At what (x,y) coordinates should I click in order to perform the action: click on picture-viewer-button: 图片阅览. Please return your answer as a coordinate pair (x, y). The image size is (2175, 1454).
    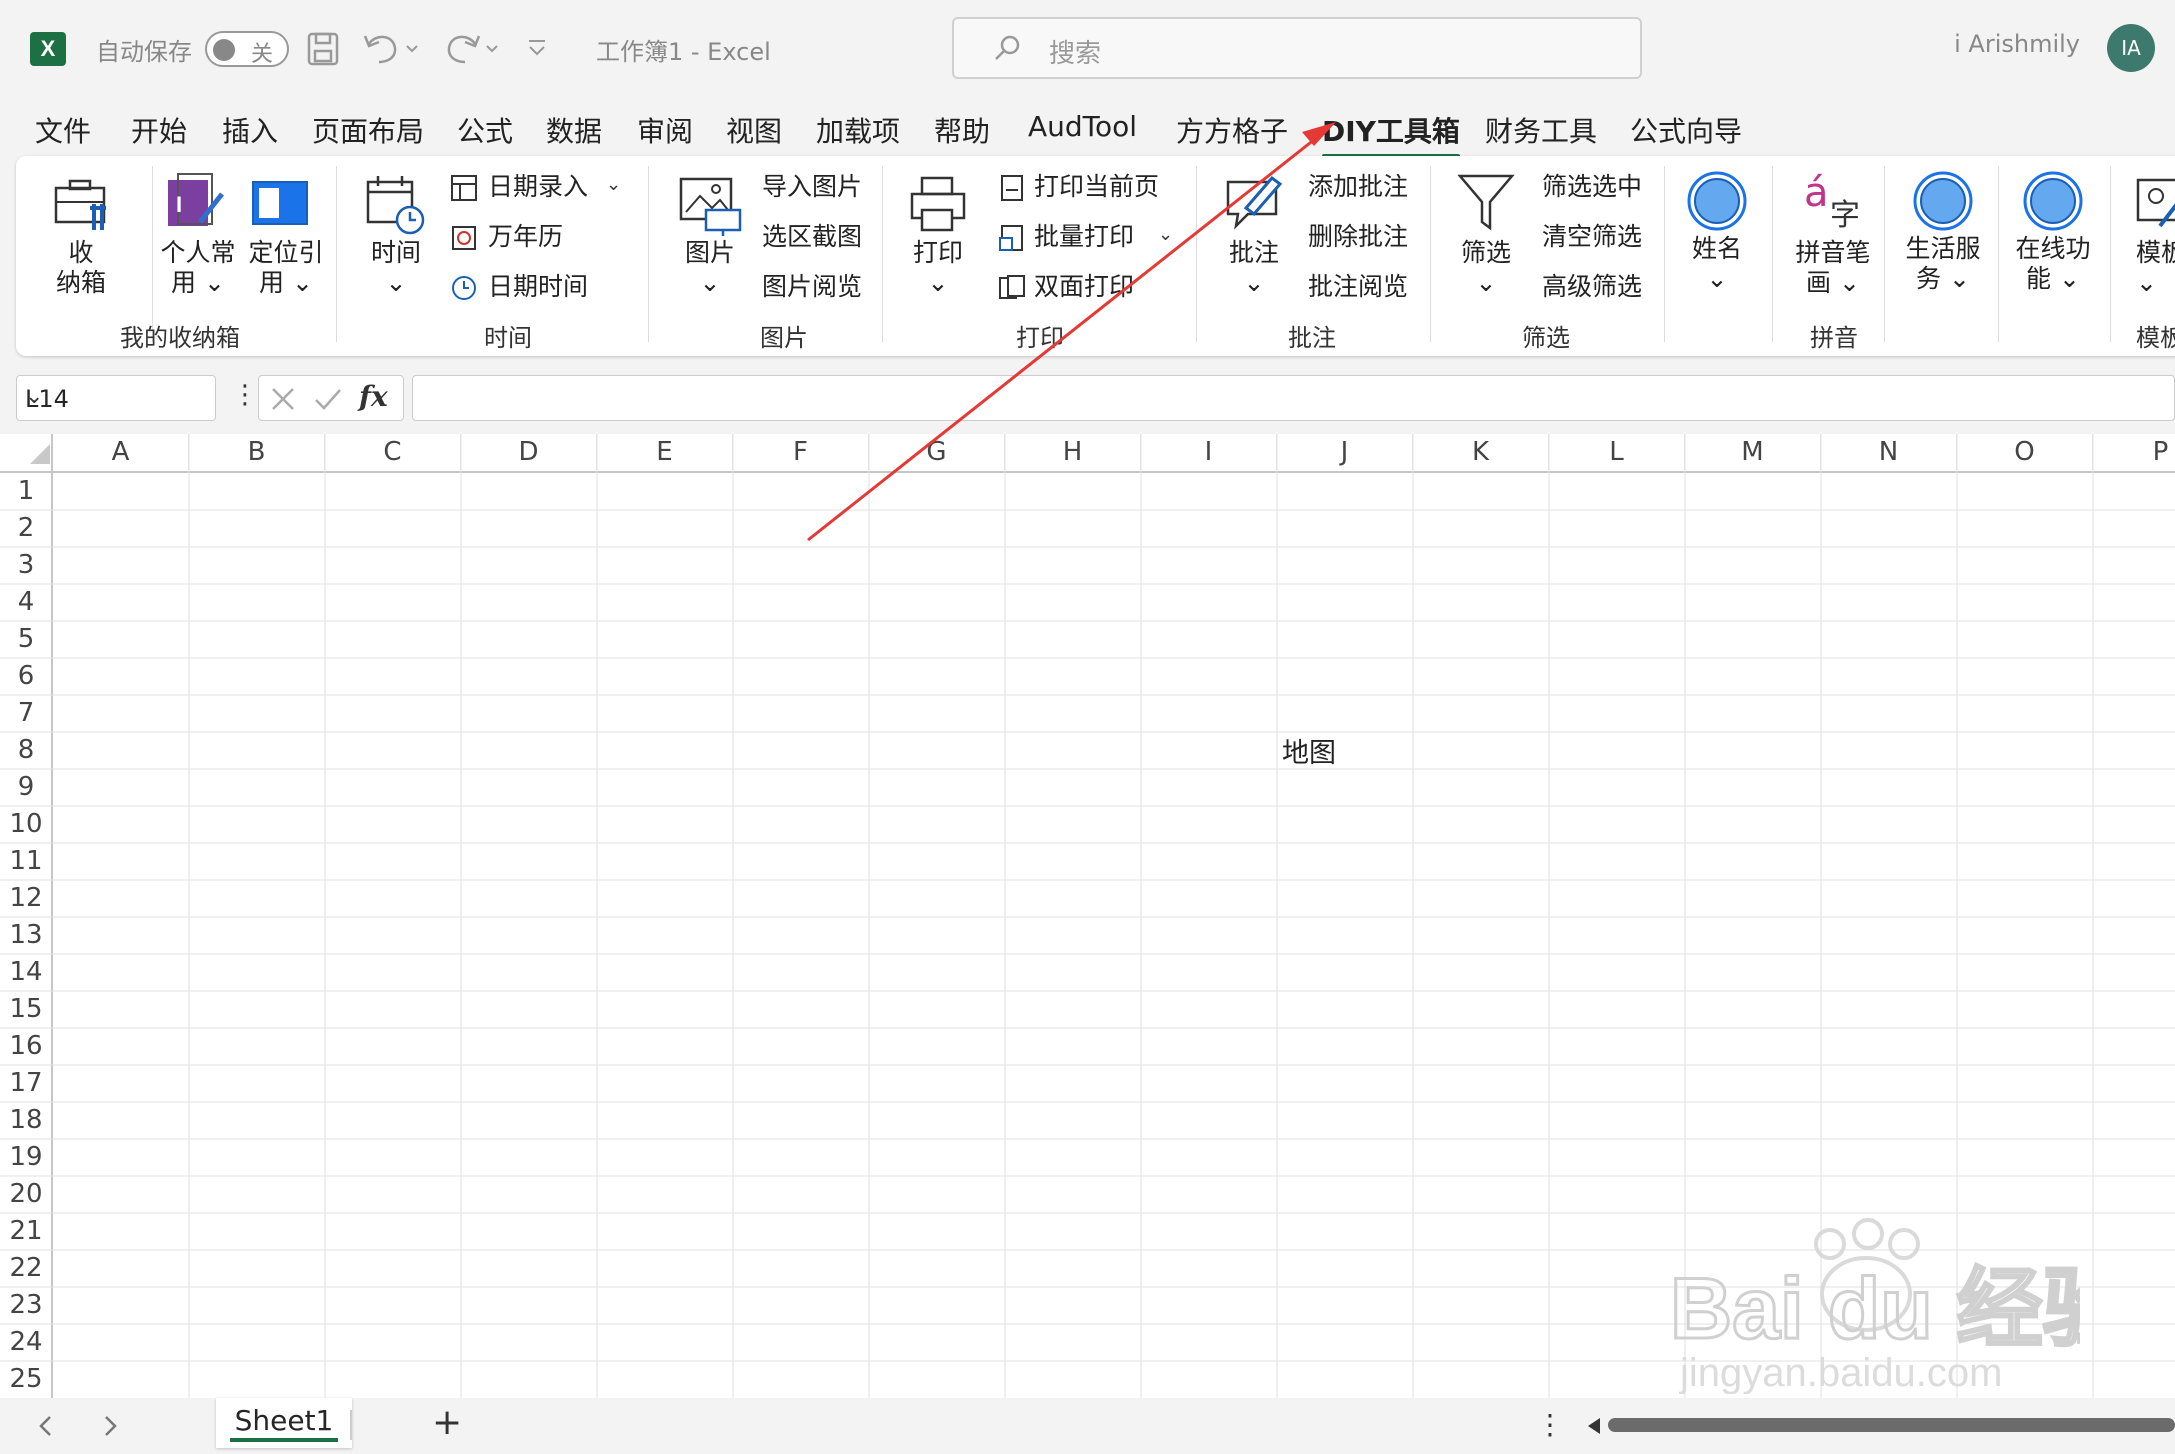
    Looking at the image, I should click on (812, 287).